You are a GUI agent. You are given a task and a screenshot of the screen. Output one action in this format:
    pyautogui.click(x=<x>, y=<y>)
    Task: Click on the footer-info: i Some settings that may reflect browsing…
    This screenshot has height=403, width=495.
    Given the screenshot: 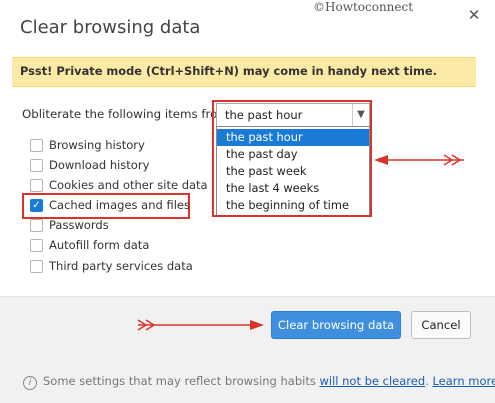 What is the action you would take?
    pyautogui.click(x=259, y=382)
    